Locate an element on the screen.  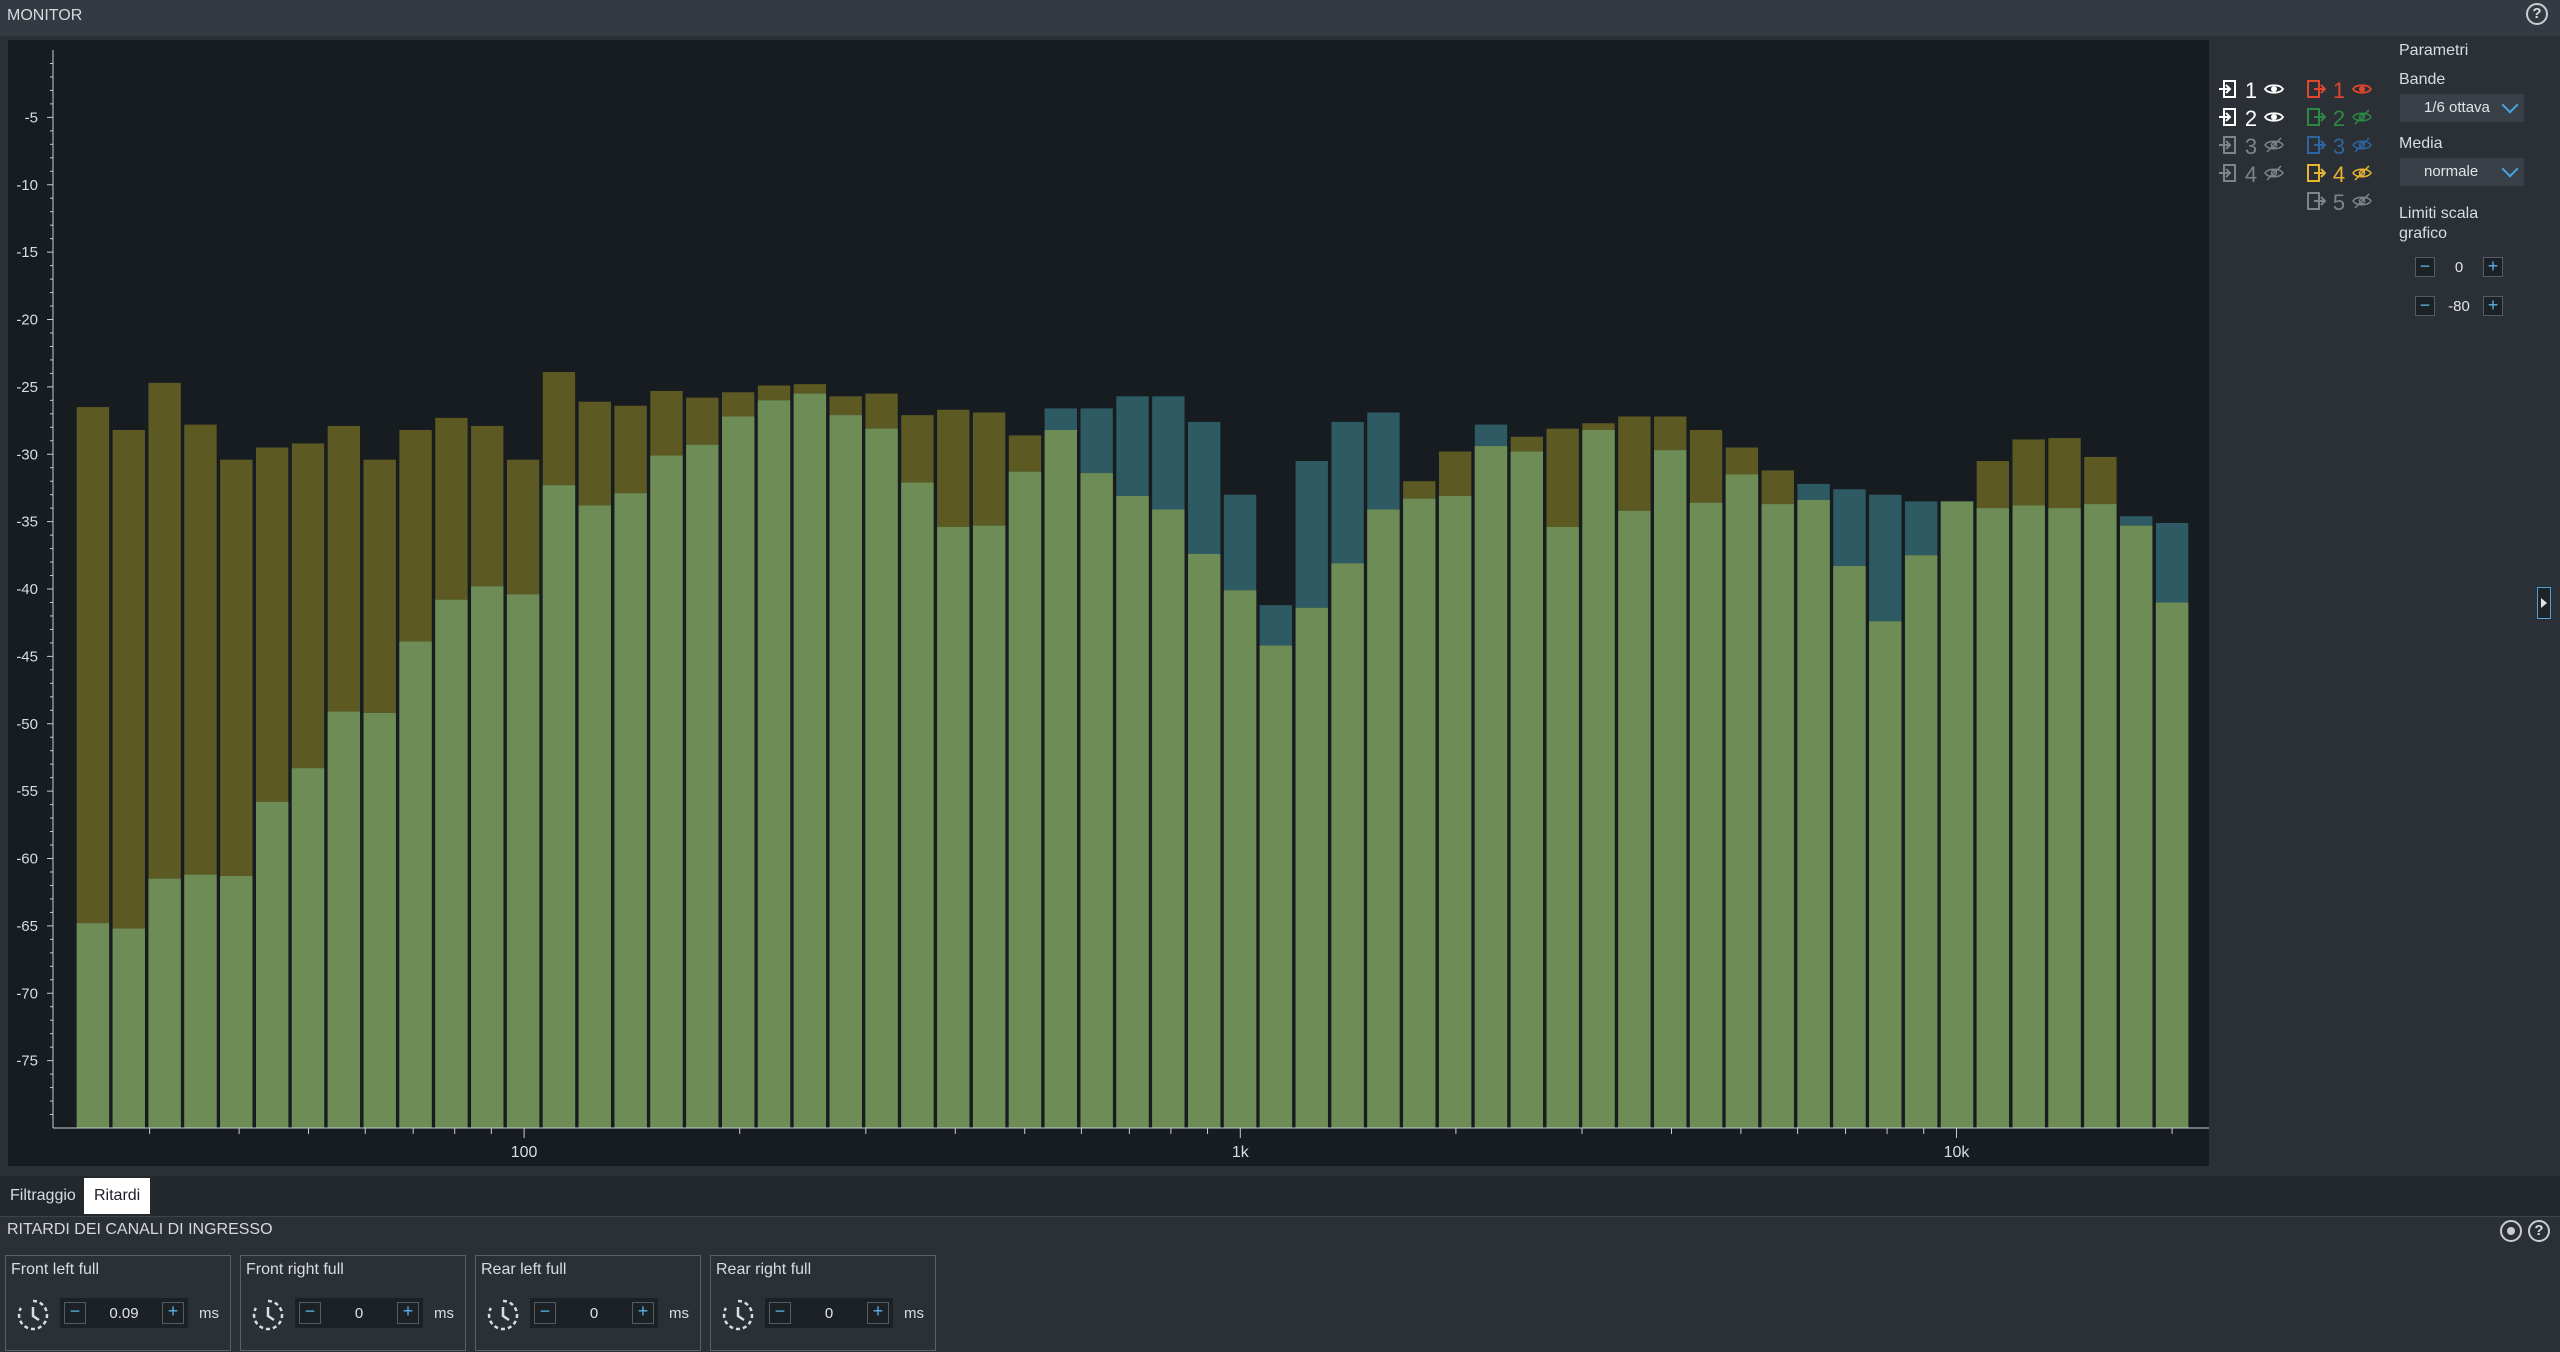
tab-bar is located at coordinates (1280, 1196).